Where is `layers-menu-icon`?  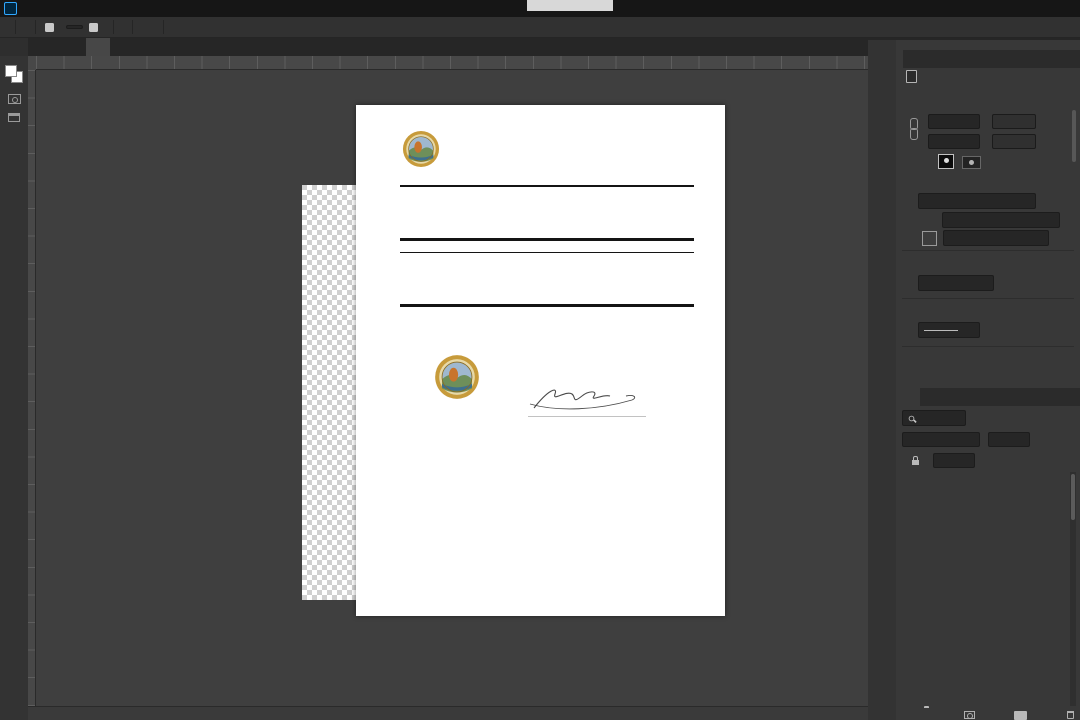 layers-menu-icon is located at coordinates (1075, 397).